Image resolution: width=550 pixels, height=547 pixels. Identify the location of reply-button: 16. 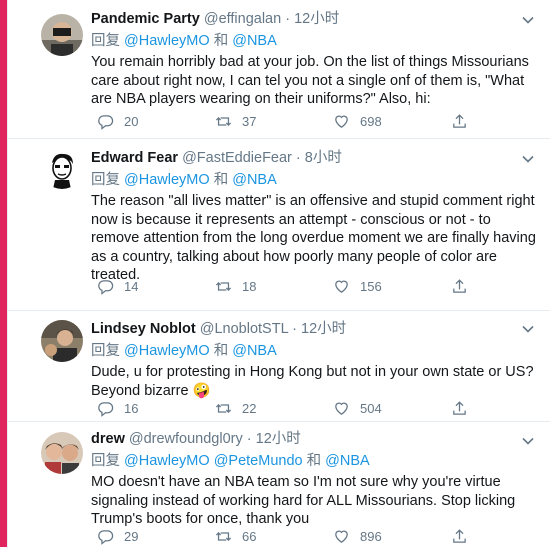
(117, 408).